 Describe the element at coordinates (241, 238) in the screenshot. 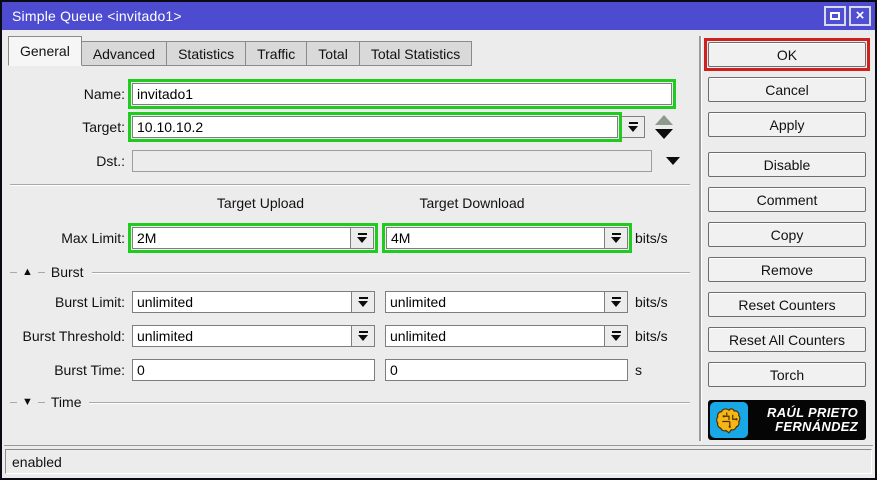

I see `max-limit-upload-field` at that location.